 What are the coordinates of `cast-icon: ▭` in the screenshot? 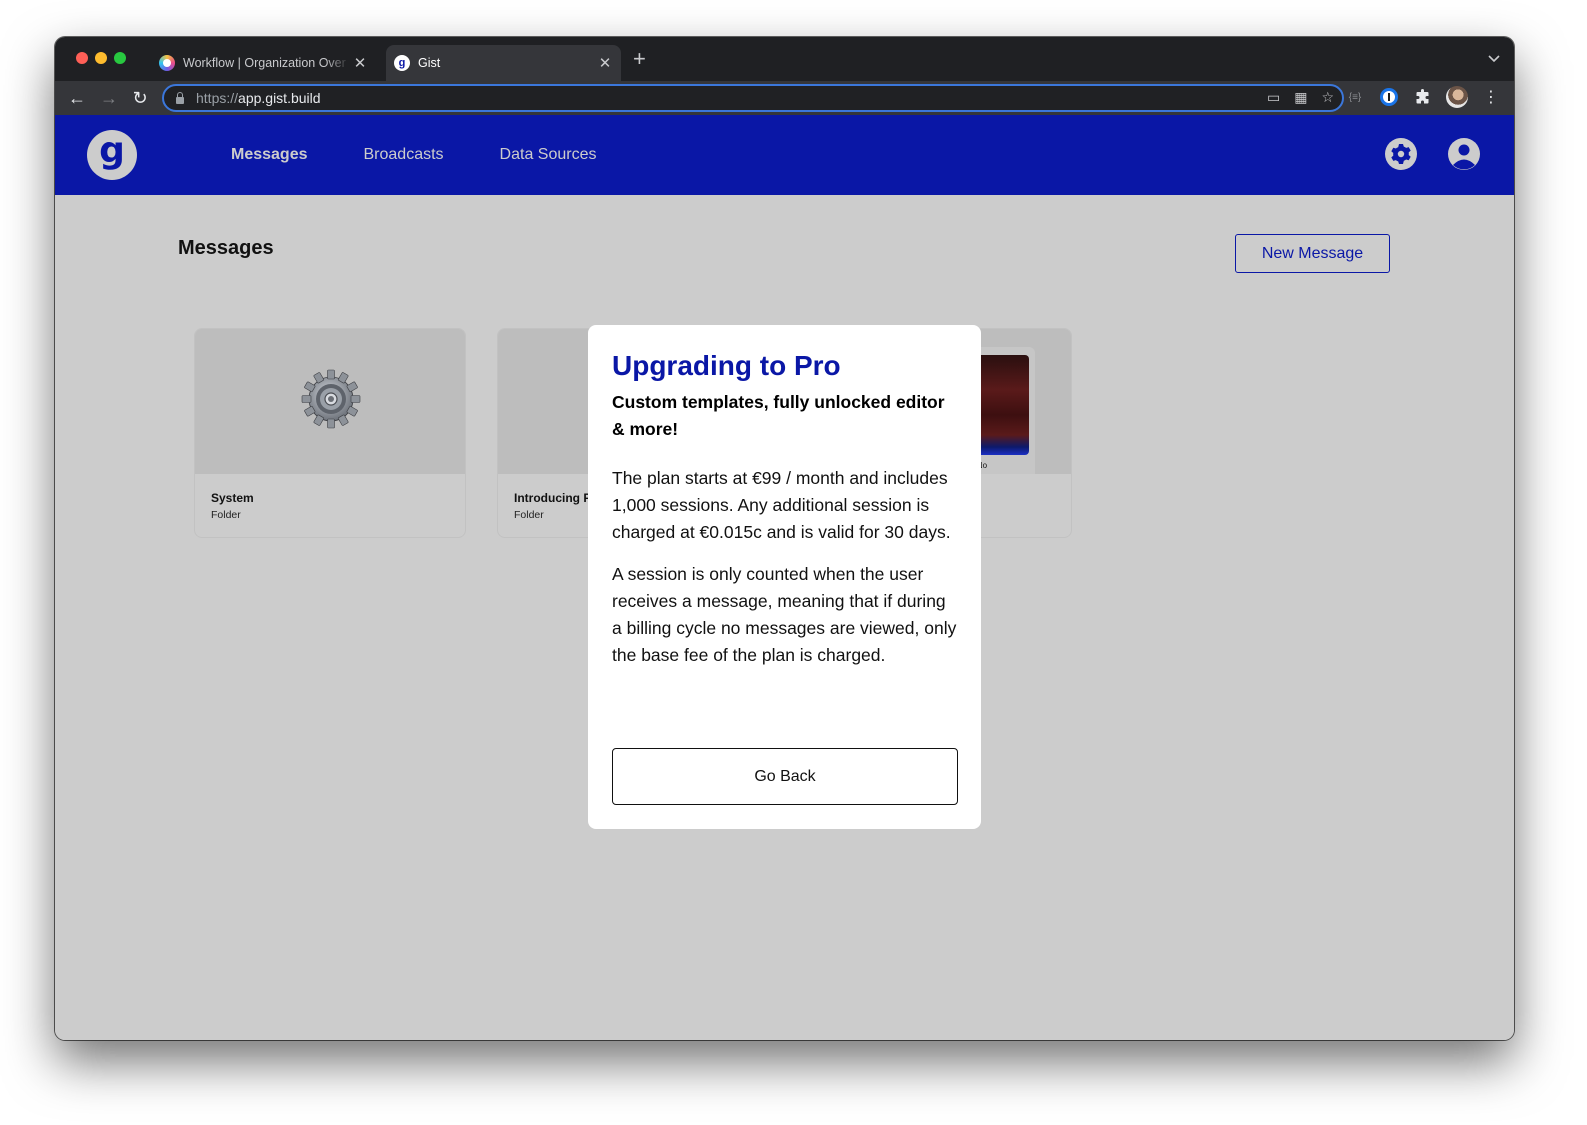 It's located at (1273, 97).